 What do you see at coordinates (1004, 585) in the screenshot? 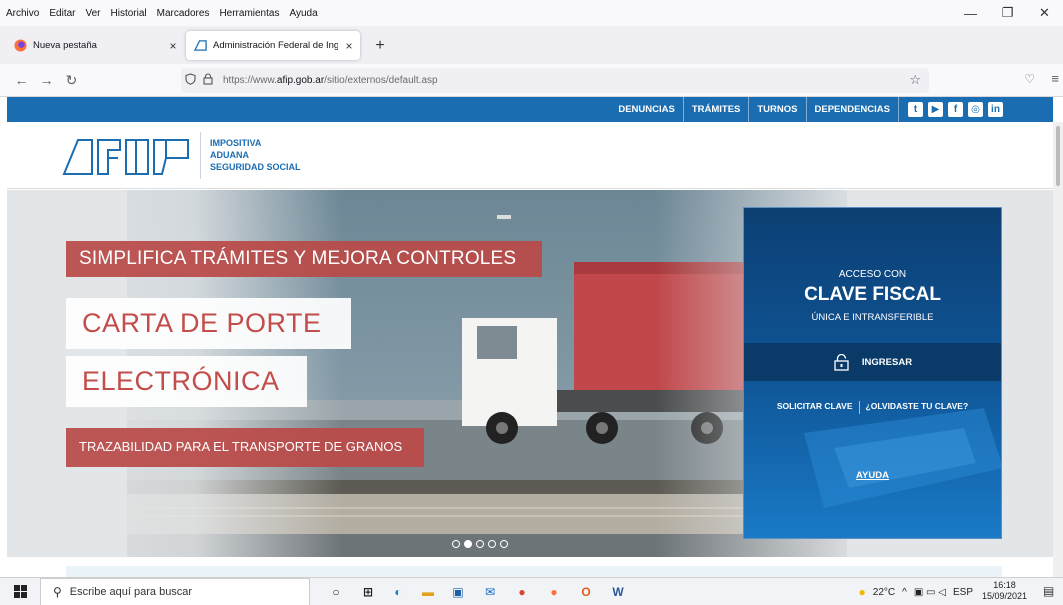
I see `clock-time: 16:18` at bounding box center [1004, 585].